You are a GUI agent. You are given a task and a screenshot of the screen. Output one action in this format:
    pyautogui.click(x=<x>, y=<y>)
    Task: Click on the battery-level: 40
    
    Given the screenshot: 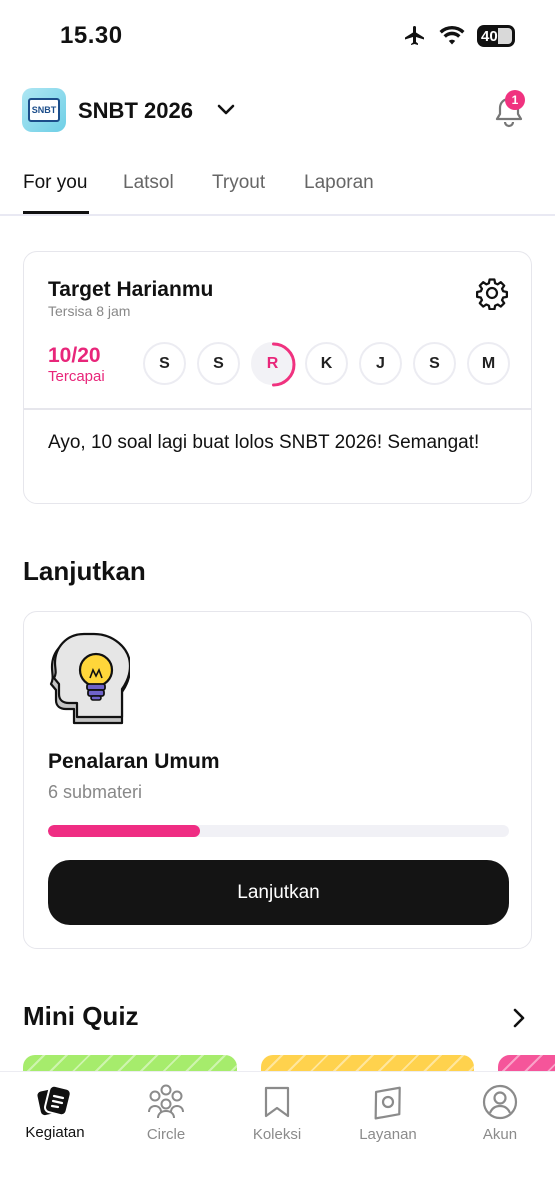 What is the action you would take?
    pyautogui.click(x=489, y=36)
    